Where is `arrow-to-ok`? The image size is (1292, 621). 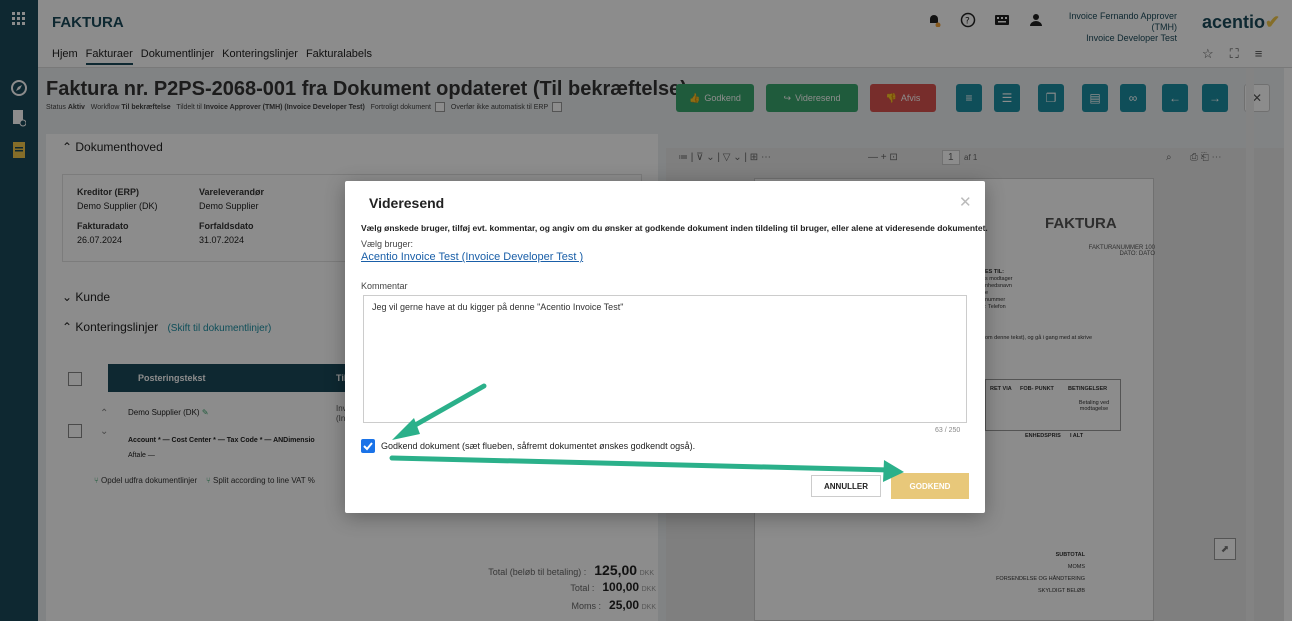 arrow-to-ok is located at coordinates (641, 464).